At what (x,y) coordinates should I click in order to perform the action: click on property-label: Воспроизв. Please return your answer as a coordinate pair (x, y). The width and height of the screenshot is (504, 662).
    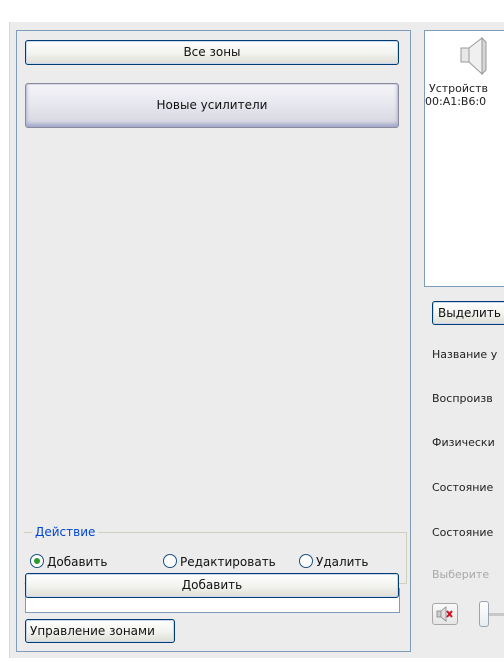
    Looking at the image, I should click on (462, 398).